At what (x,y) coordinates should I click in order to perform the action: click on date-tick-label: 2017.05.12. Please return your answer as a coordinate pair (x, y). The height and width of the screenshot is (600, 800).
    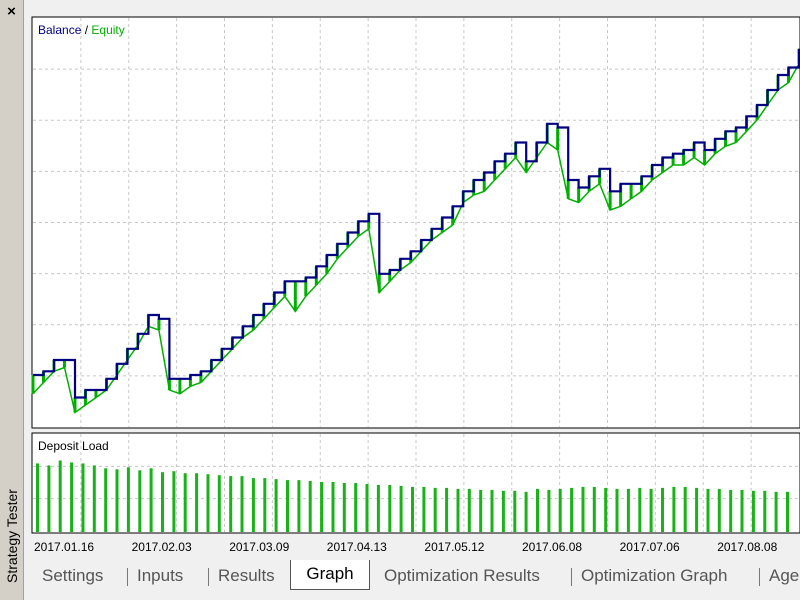
    Looking at the image, I should click on (454, 547).